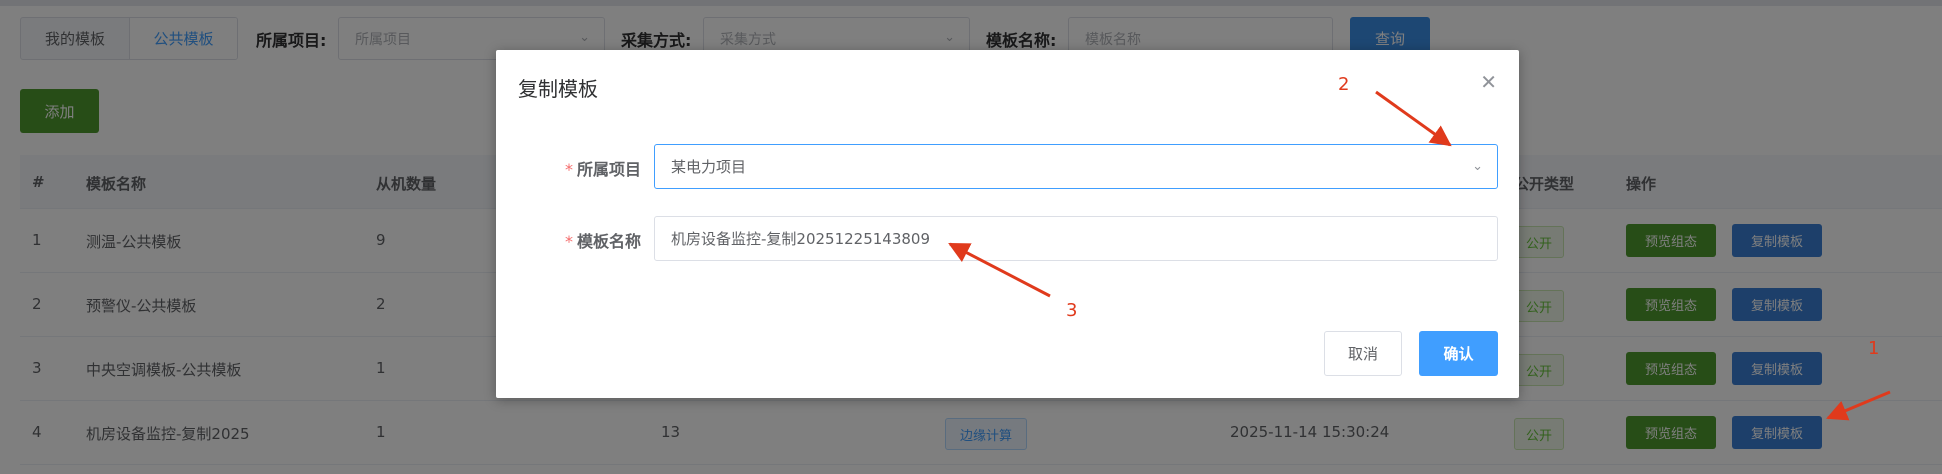 The width and height of the screenshot is (1942, 474). What do you see at coordinates (608, 241) in the screenshot?
I see `name-field-label-text: 模板名称` at bounding box center [608, 241].